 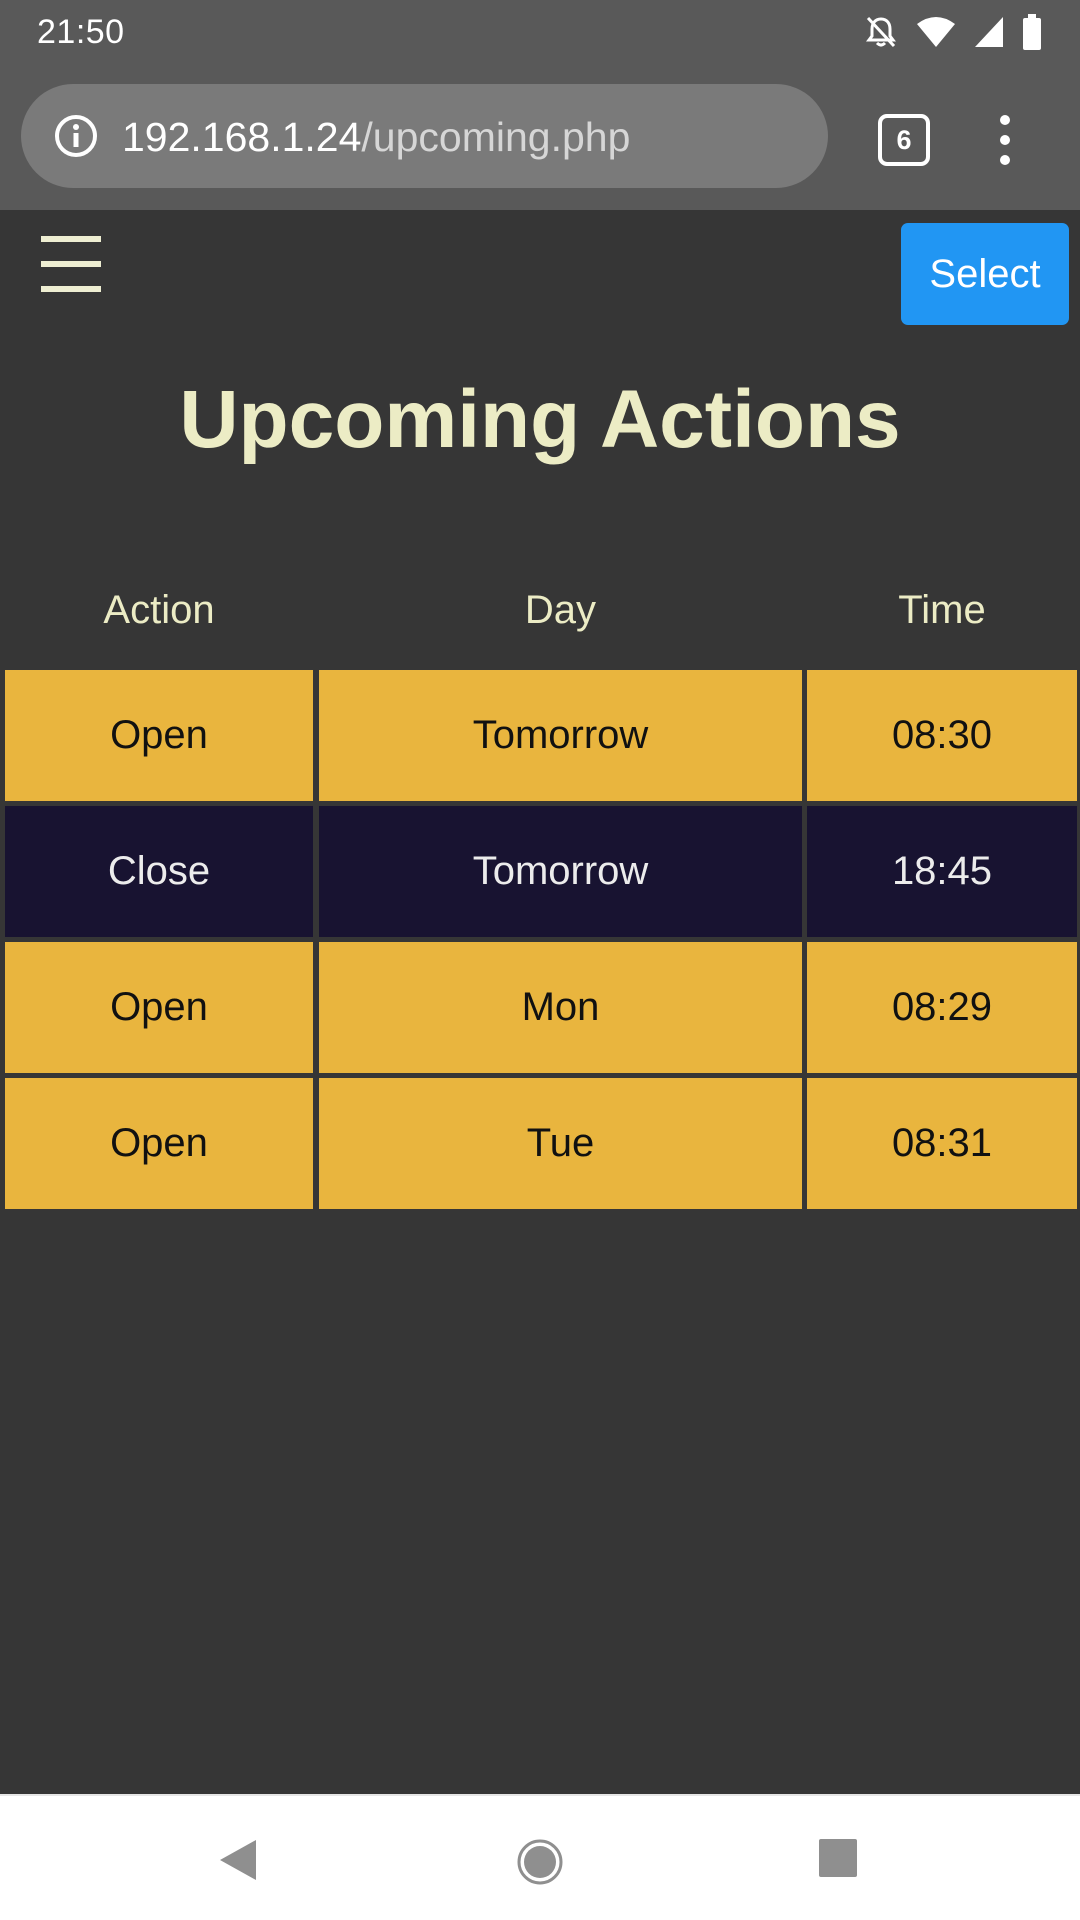 I want to click on cell-day: Tue, so click(x=560, y=1143).